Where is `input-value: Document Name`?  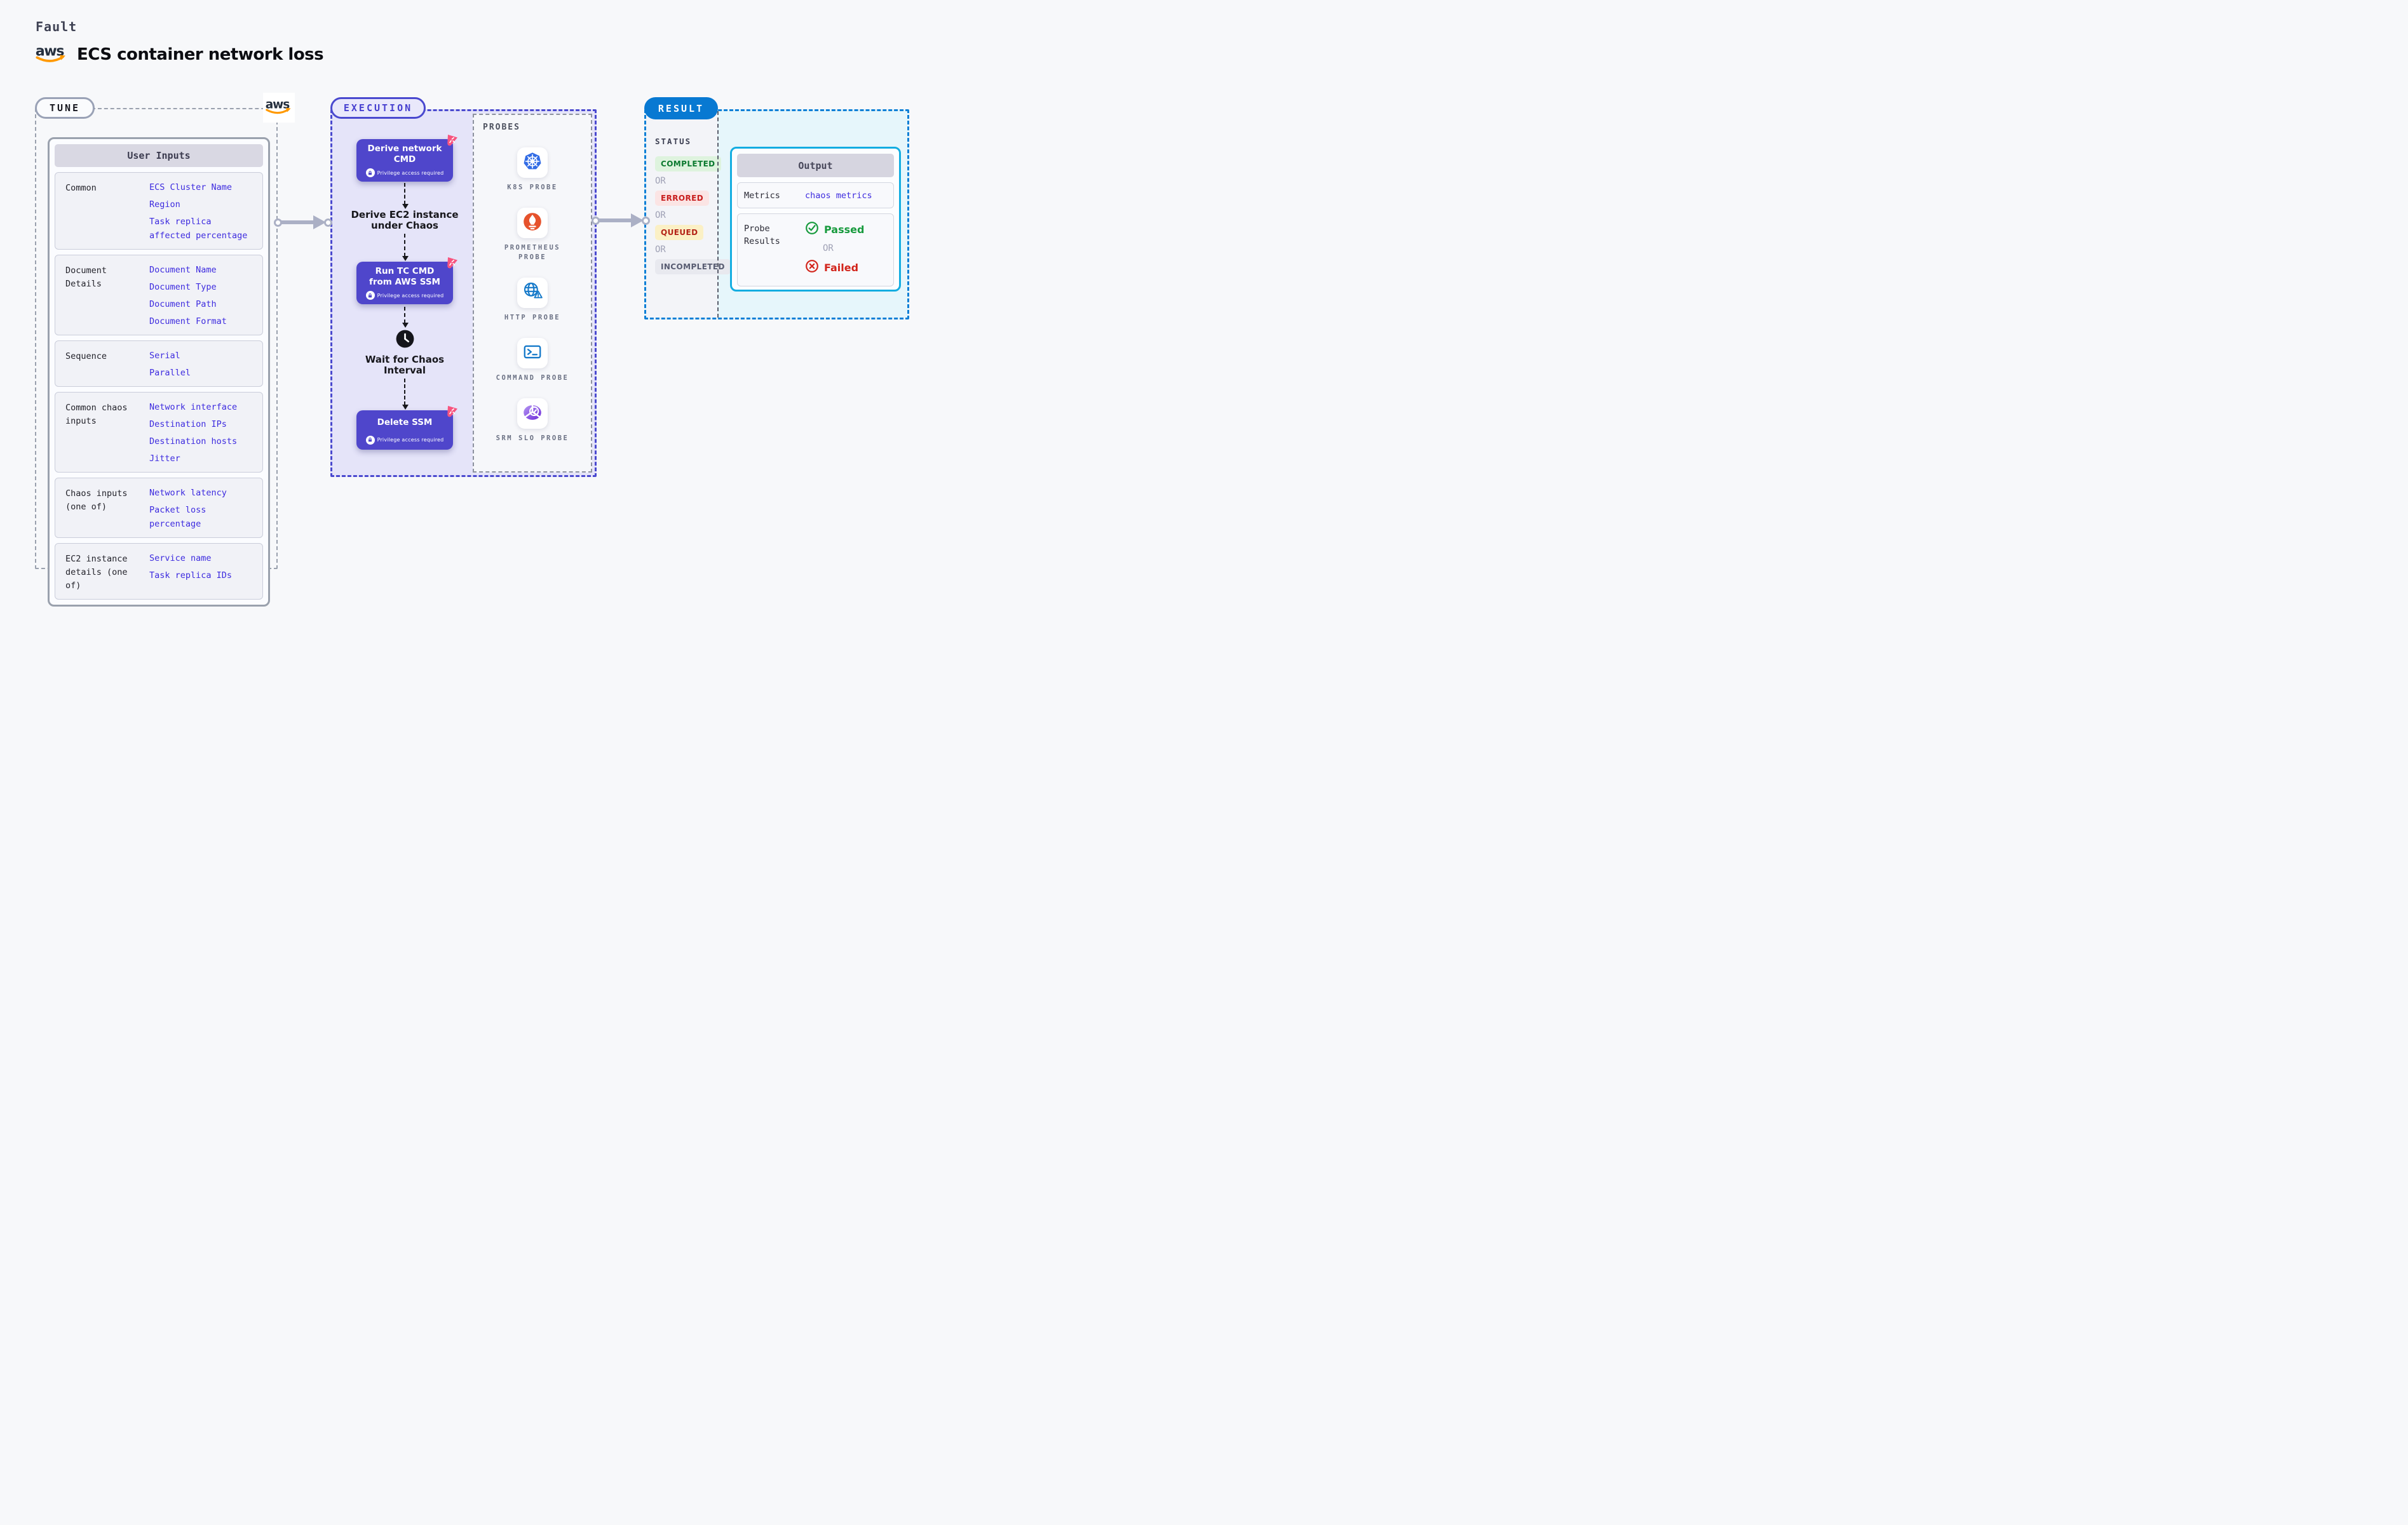 input-value: Document Name is located at coordinates (183, 270).